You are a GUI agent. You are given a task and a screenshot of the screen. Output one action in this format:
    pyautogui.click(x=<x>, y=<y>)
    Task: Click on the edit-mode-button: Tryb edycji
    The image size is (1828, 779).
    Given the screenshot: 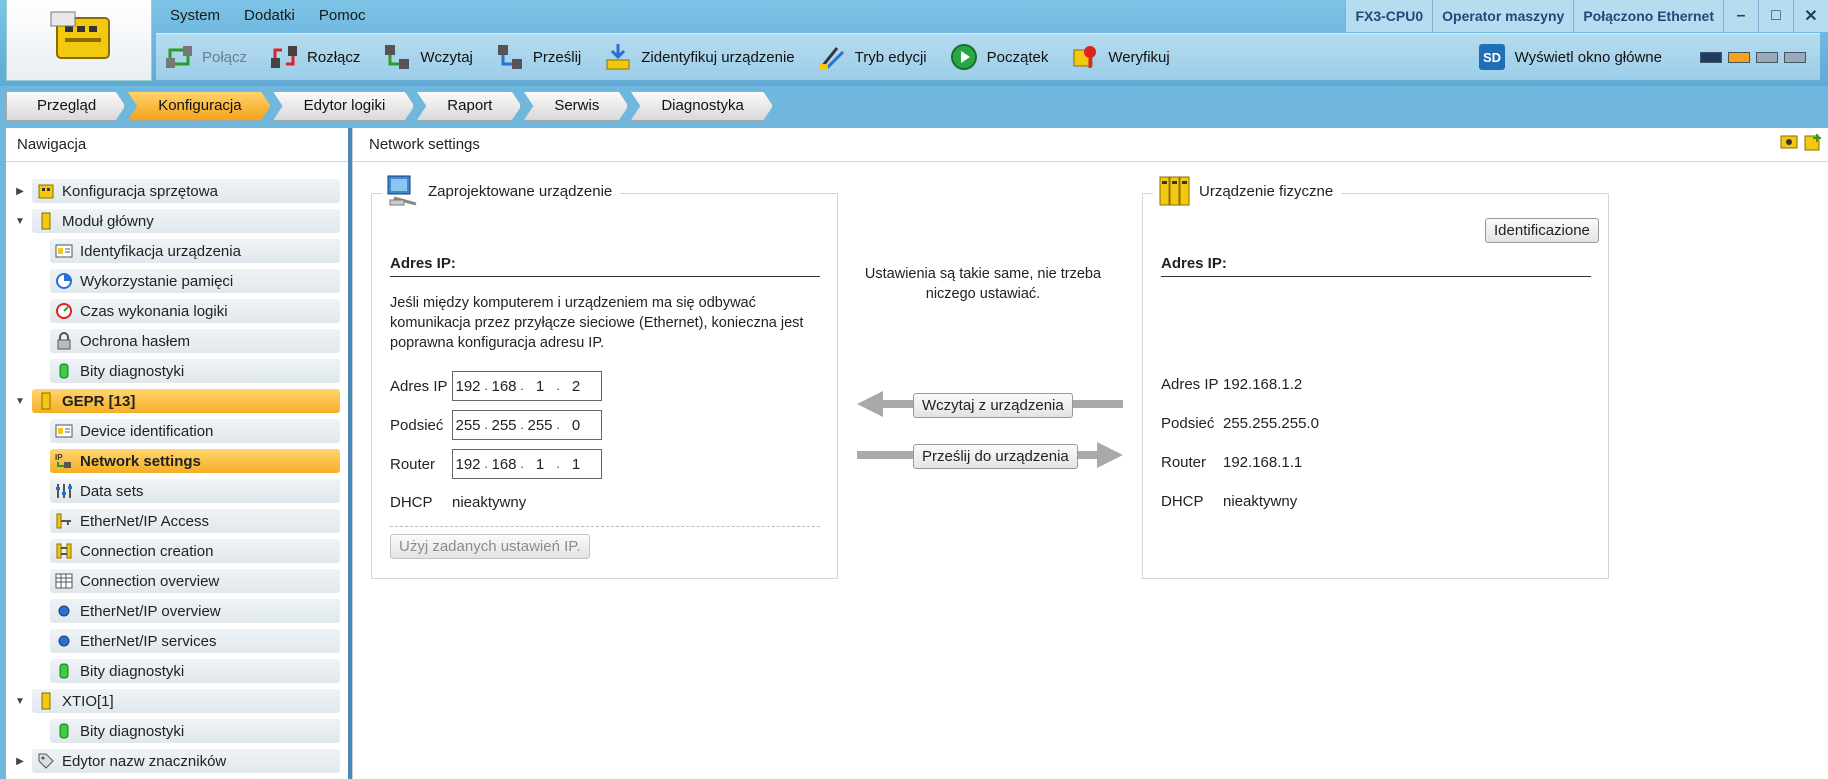 What is the action you would take?
    pyautogui.click(x=875, y=57)
    